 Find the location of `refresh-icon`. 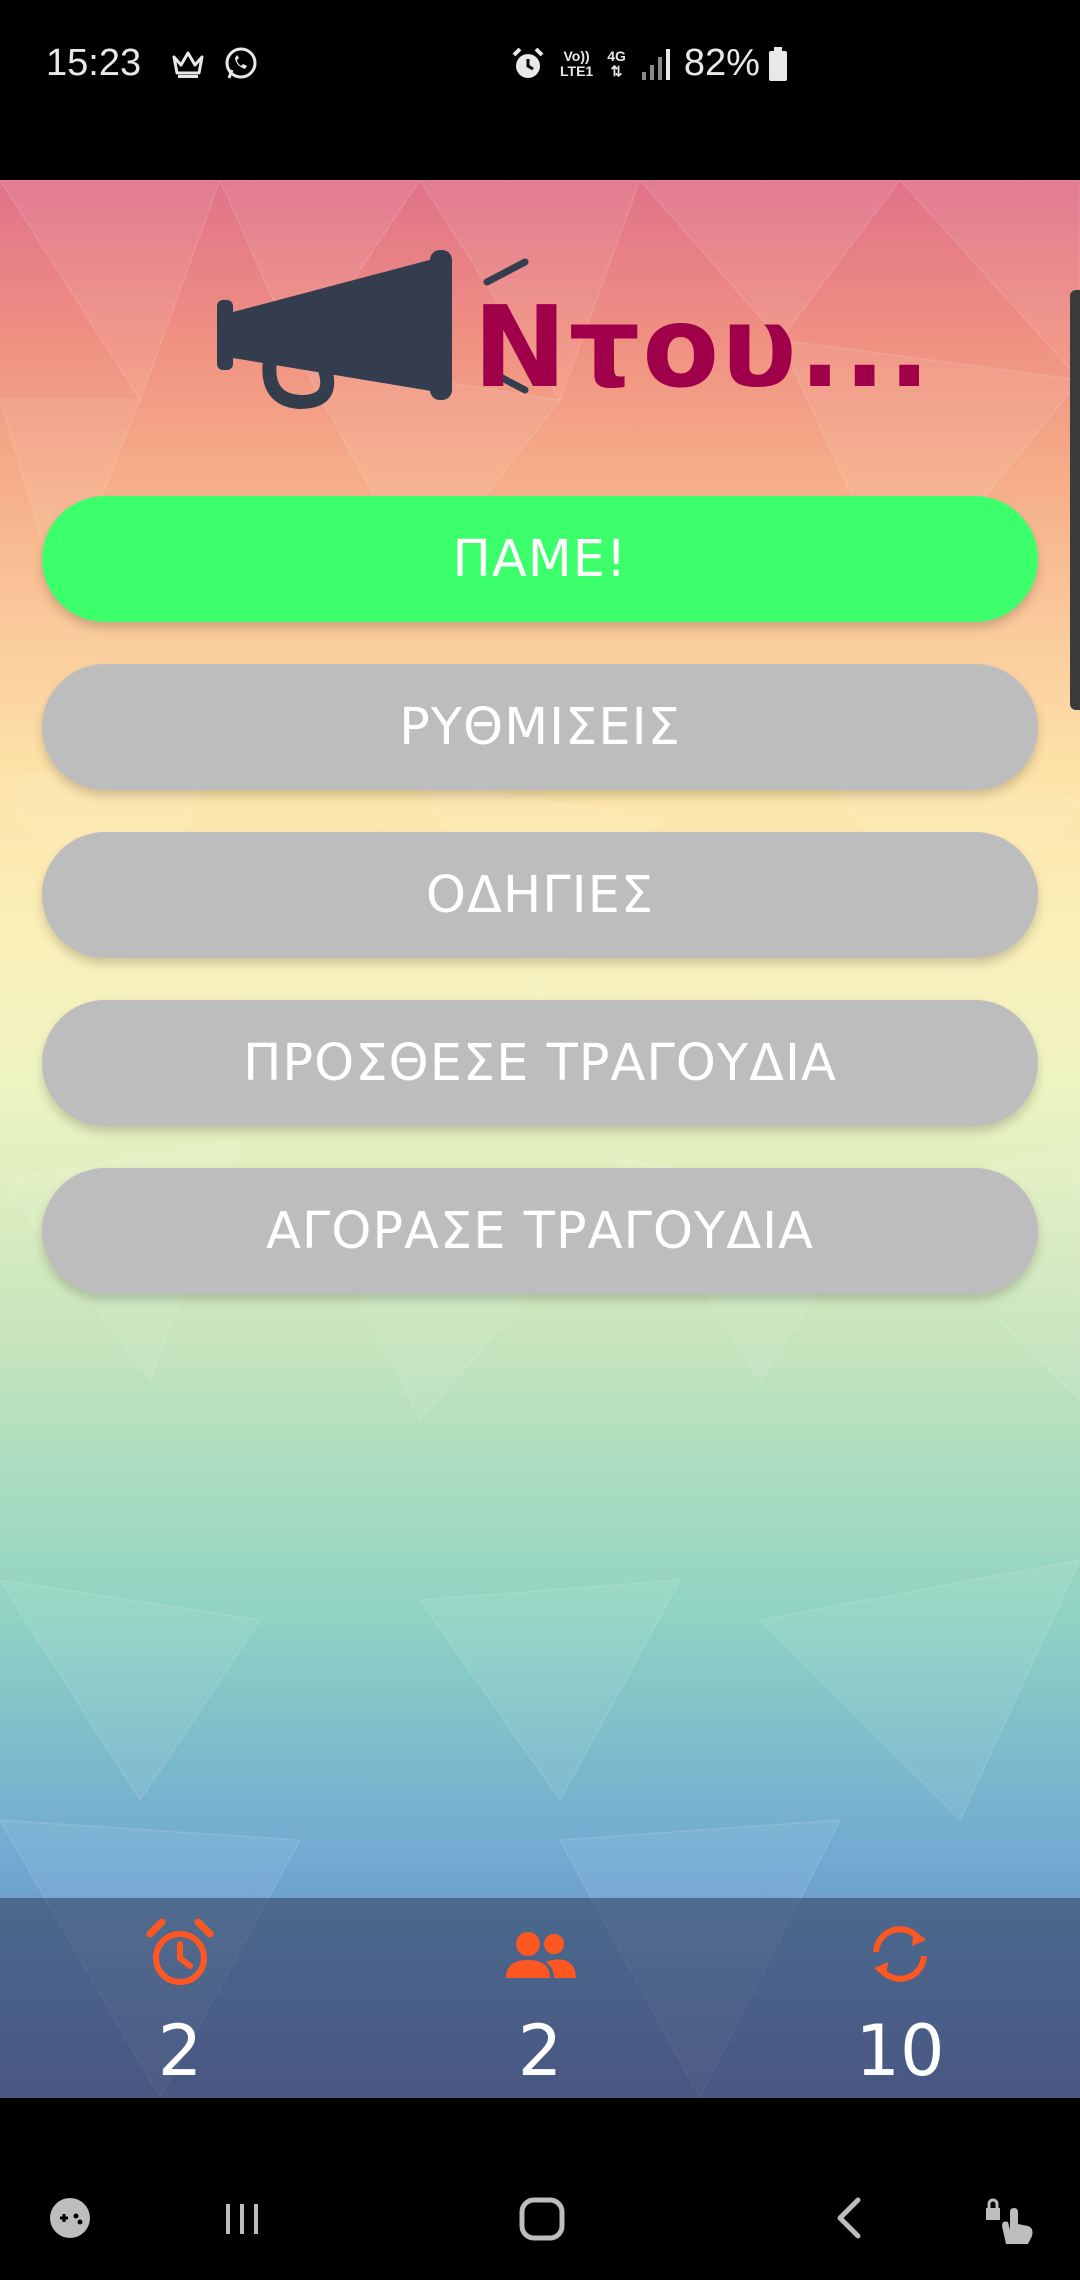

refresh-icon is located at coordinates (900, 1956).